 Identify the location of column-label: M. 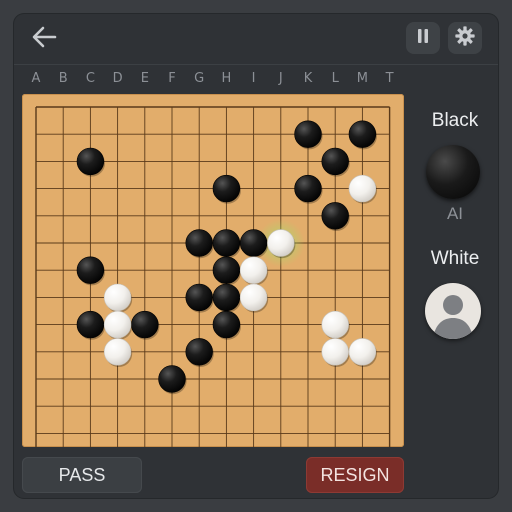
(362, 78).